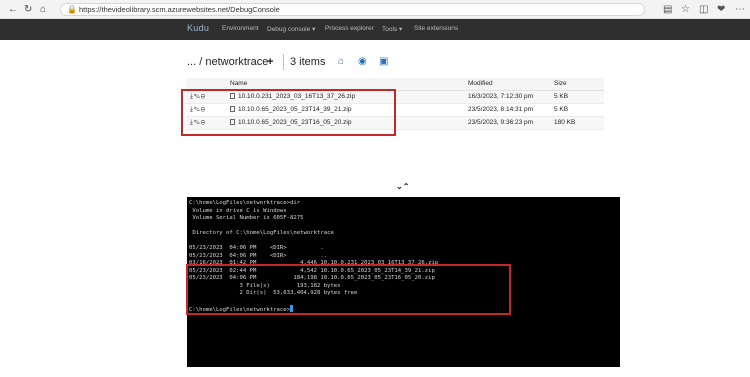  Describe the element at coordinates (685, 9) in the screenshot. I see `favorite-star-icon: ☆` at that location.